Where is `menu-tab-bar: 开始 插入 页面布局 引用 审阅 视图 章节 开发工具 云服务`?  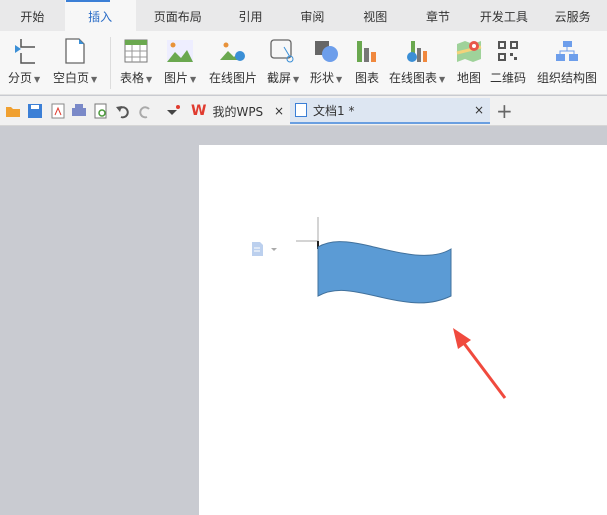 menu-tab-bar: 开始 插入 页面布局 引用 审阅 视图 章节 开发工具 云服务 is located at coordinates (303, 15).